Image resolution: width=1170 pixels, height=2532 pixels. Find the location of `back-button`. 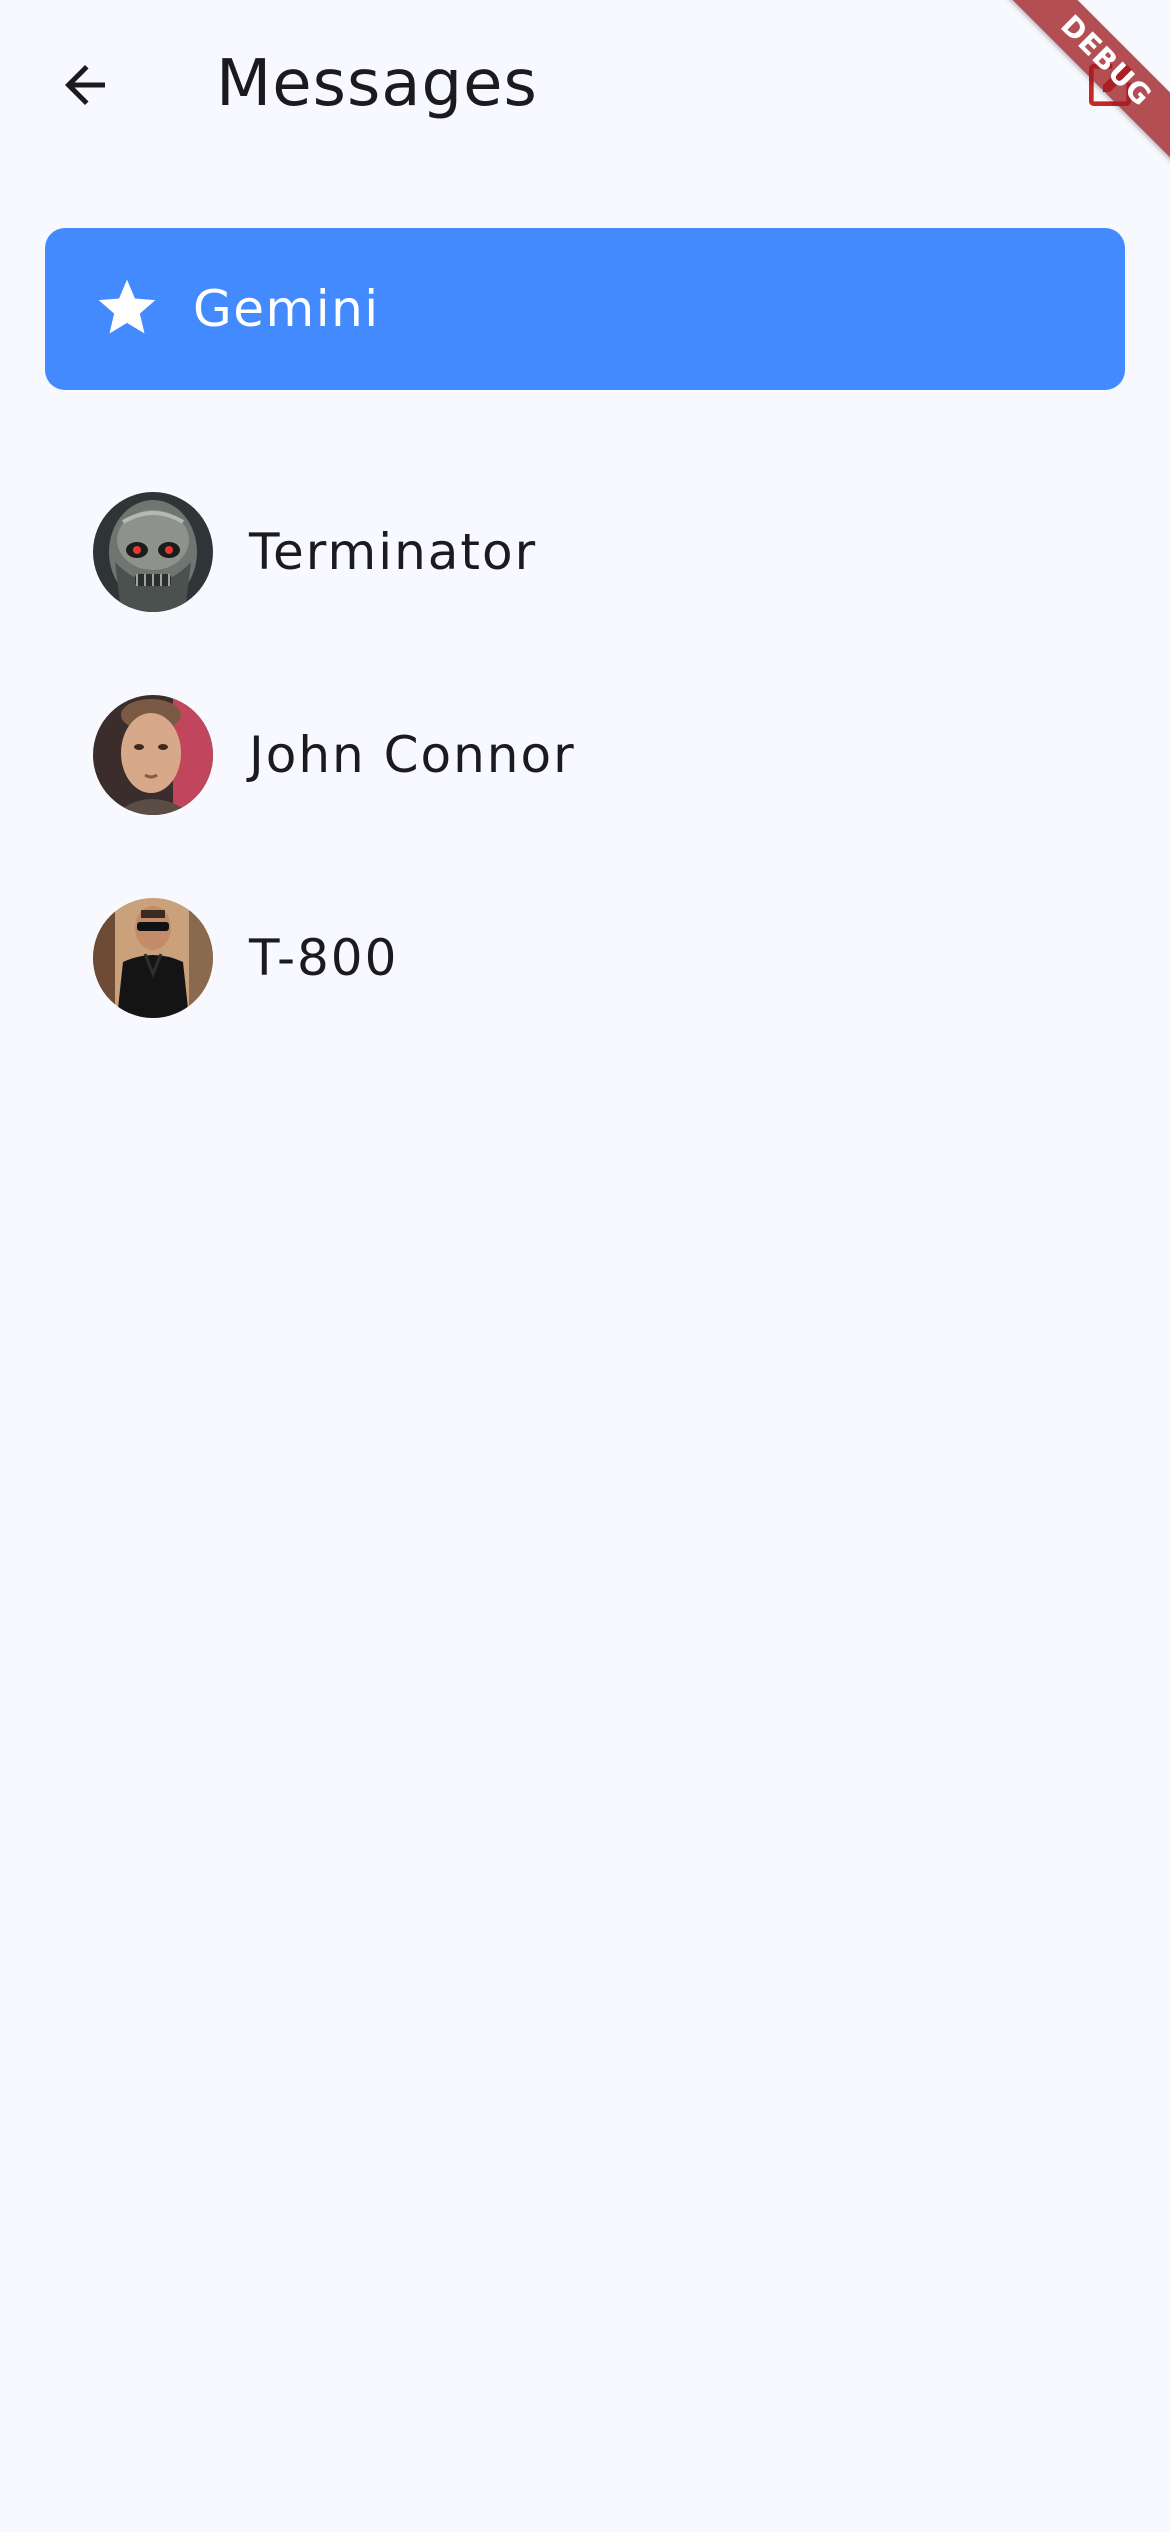

back-button is located at coordinates (85, 85).